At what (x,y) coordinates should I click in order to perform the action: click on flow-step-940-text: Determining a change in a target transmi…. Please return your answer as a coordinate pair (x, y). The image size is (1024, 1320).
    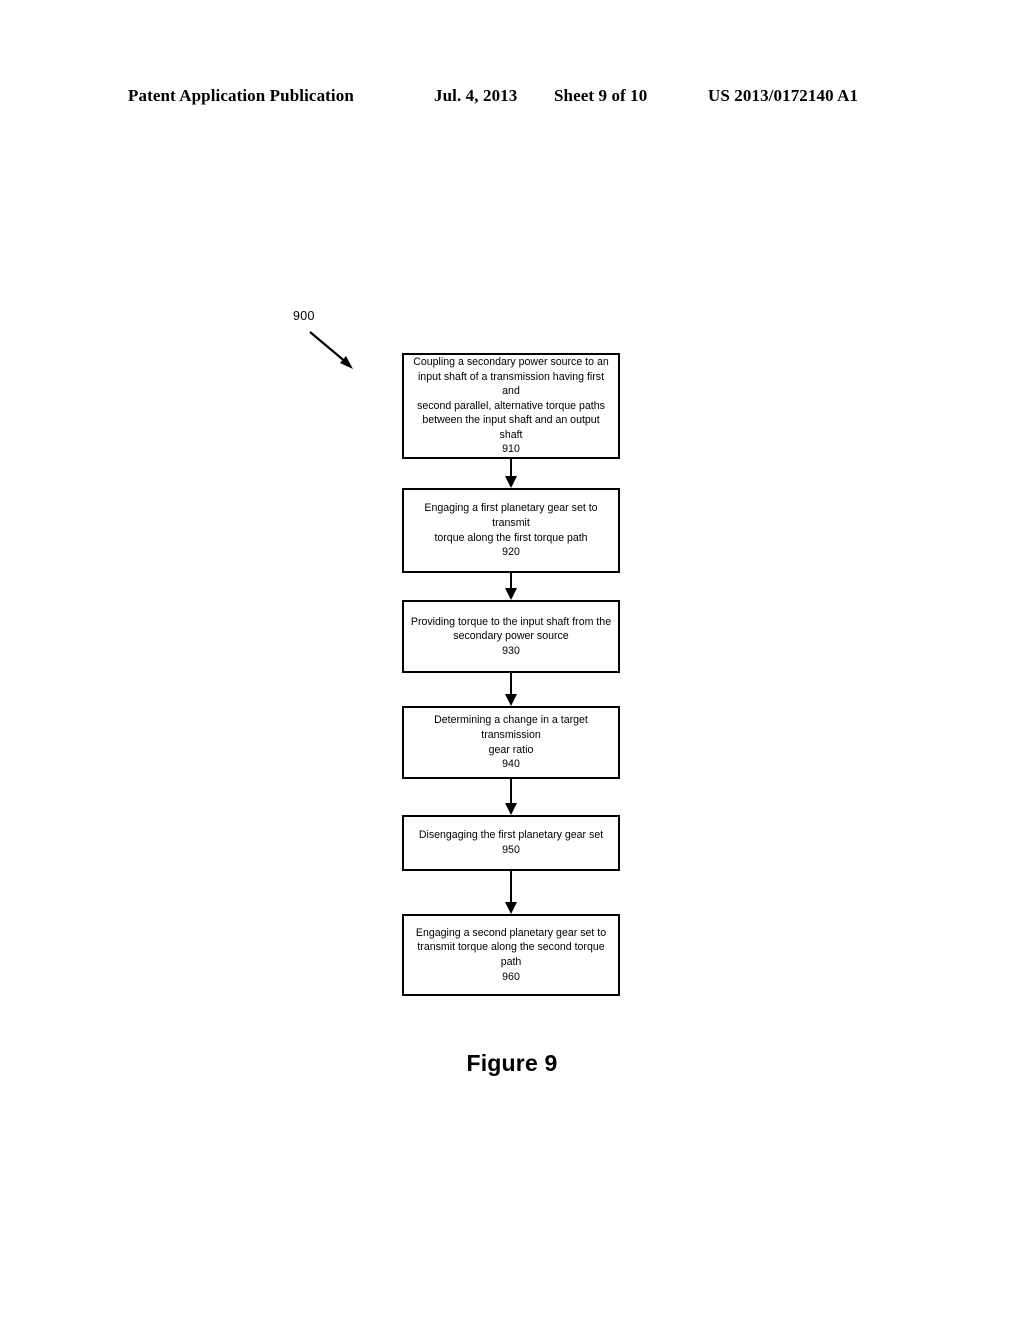
    Looking at the image, I should click on (511, 742).